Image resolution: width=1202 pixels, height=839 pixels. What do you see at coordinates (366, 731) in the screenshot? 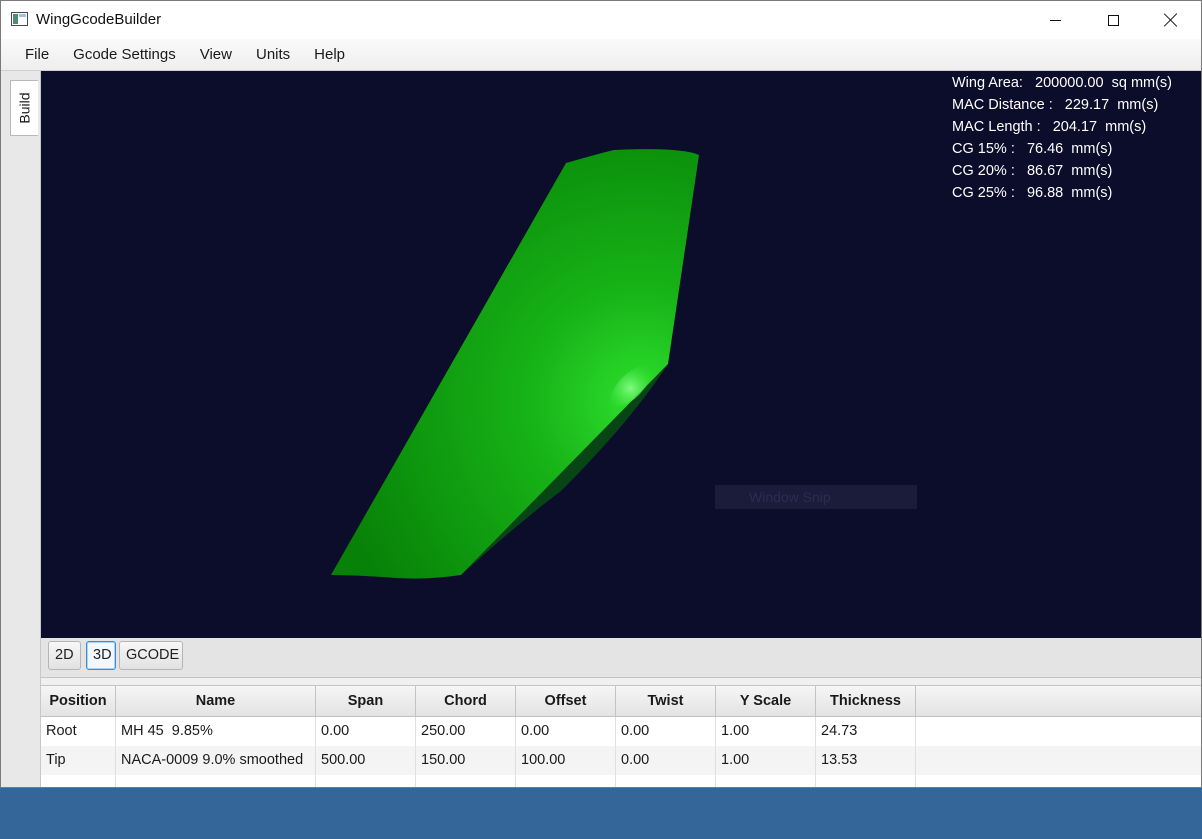
I see `cell-span: 0.00` at bounding box center [366, 731].